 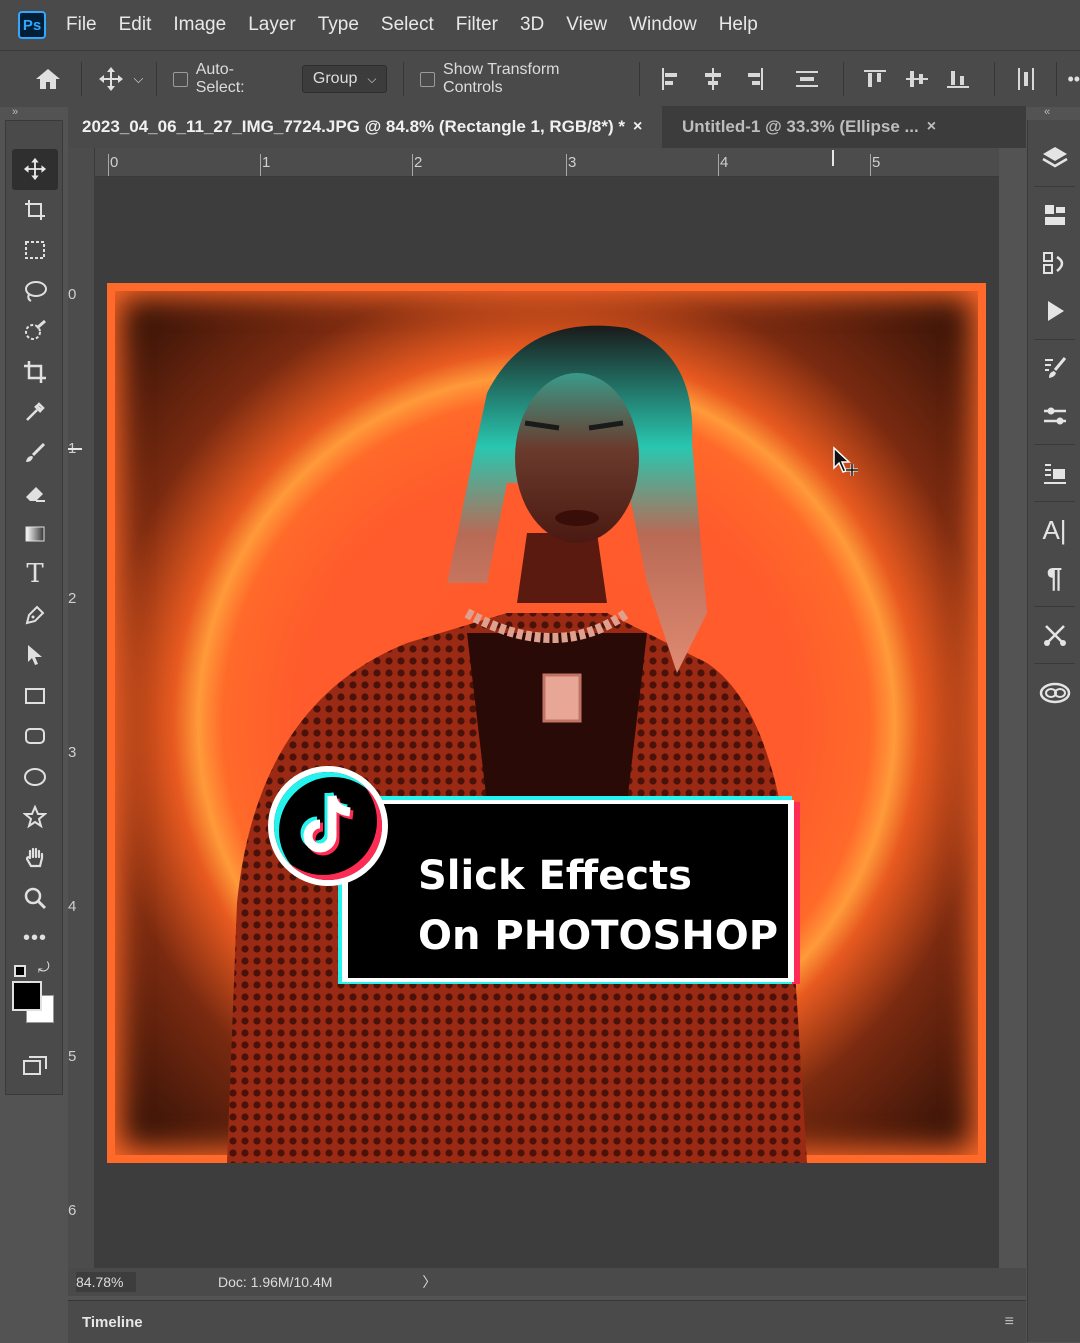 I want to click on paragraph-icon: ¶, so click(x=1054, y=578).